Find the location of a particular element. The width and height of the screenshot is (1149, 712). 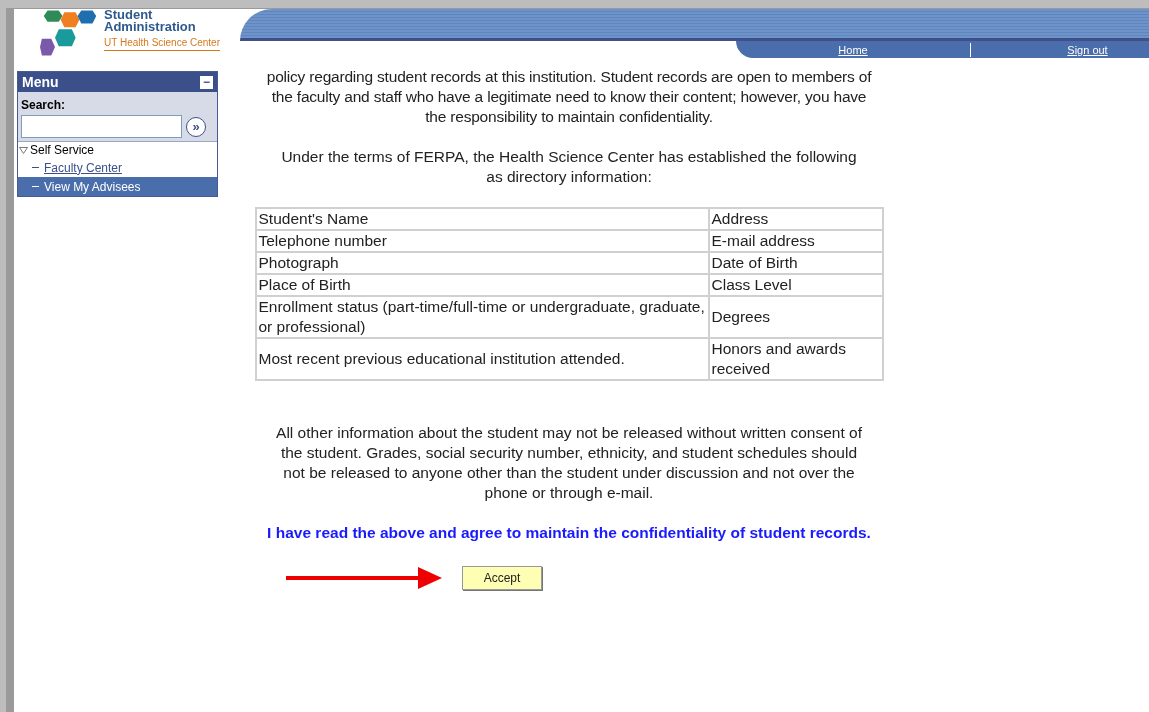

ferpa-paragraph: Under the terms of FERPA, the Health Science Center has established the following as directory information: is located at coordinates (569, 167).